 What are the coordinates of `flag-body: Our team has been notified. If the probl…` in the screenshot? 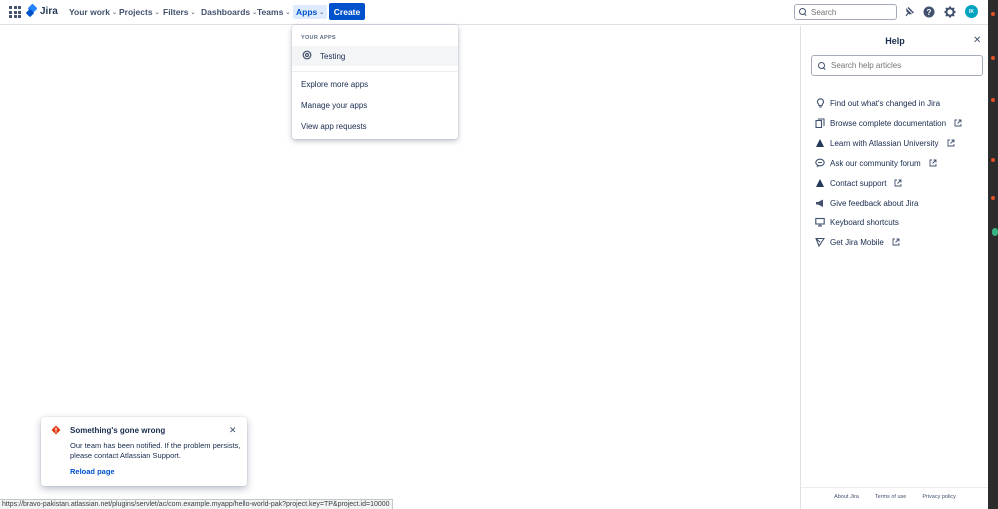 It's located at (155, 450).